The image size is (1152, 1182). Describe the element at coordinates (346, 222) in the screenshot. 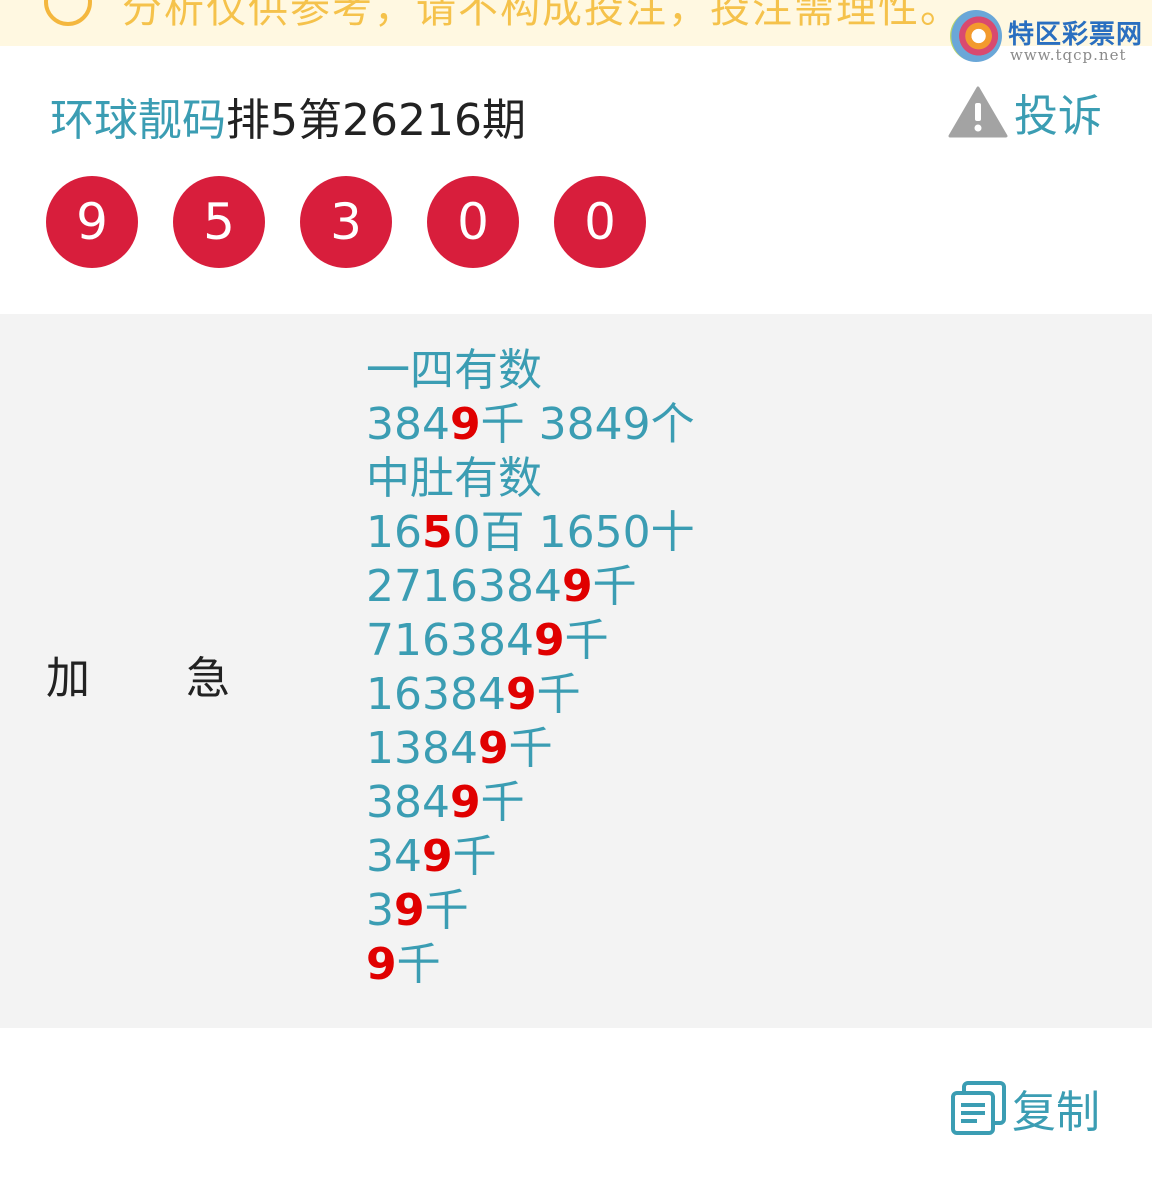

I see `result-ball: 3` at that location.